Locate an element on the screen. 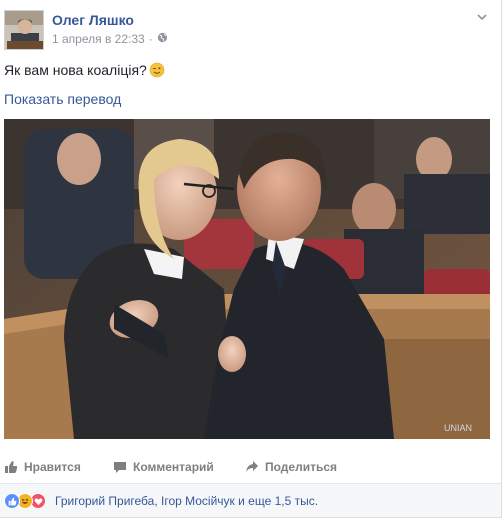  globe-icon is located at coordinates (162, 39).